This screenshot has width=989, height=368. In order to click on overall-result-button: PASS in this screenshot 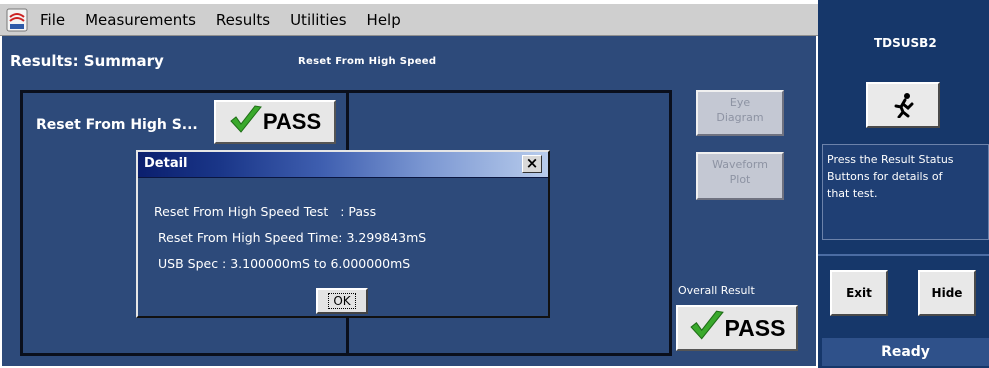, I will do `click(737, 328)`.